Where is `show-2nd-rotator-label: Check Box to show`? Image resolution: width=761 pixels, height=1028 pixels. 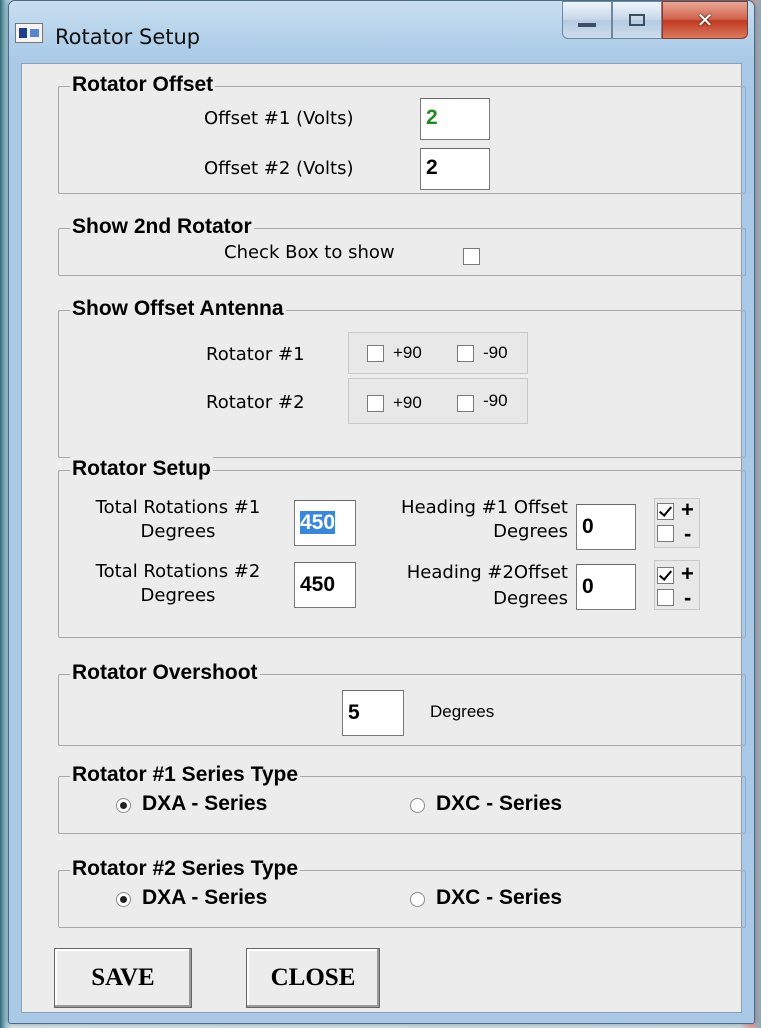 show-2nd-rotator-label: Check Box to show is located at coordinates (309, 252).